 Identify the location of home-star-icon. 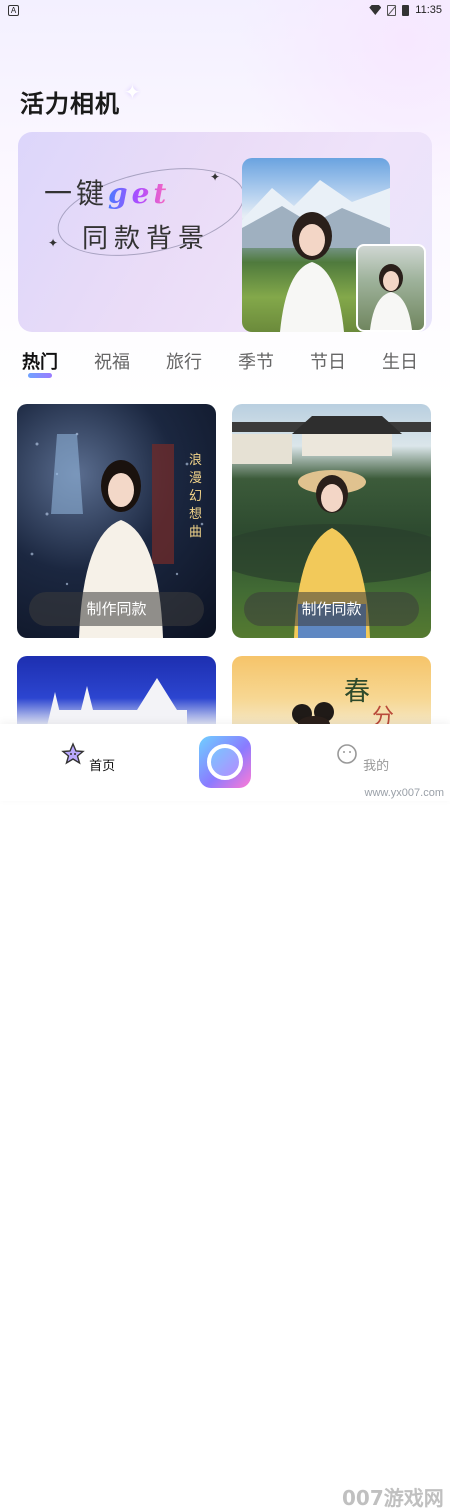
(73, 753).